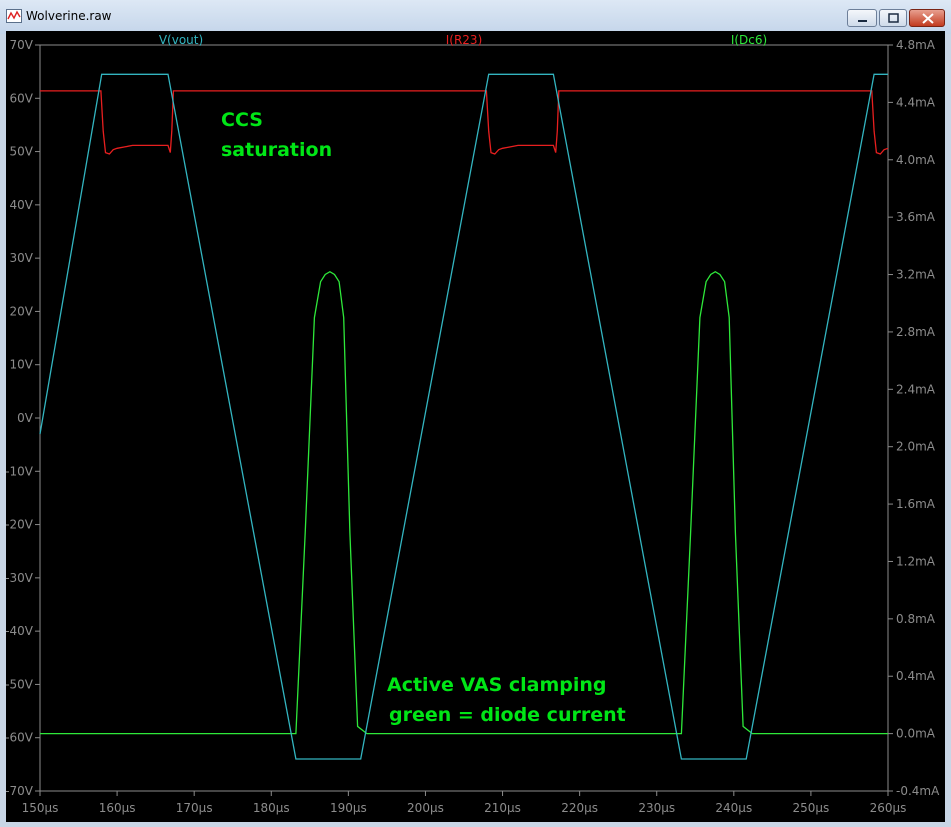 The image size is (951, 827). What do you see at coordinates (749, 40) in the screenshot?
I see `legend-idc6: I(Dc6)` at bounding box center [749, 40].